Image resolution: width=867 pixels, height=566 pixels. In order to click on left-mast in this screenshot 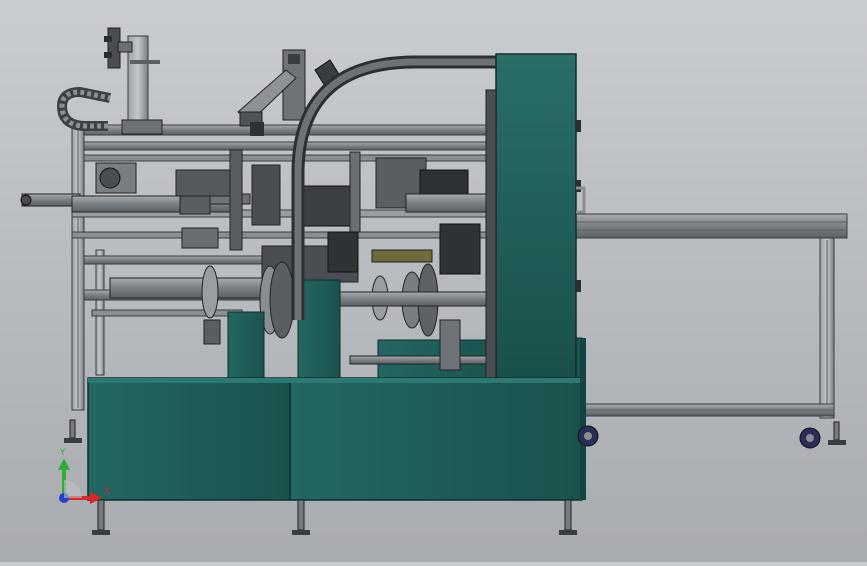, I will do `click(133, 81)`.